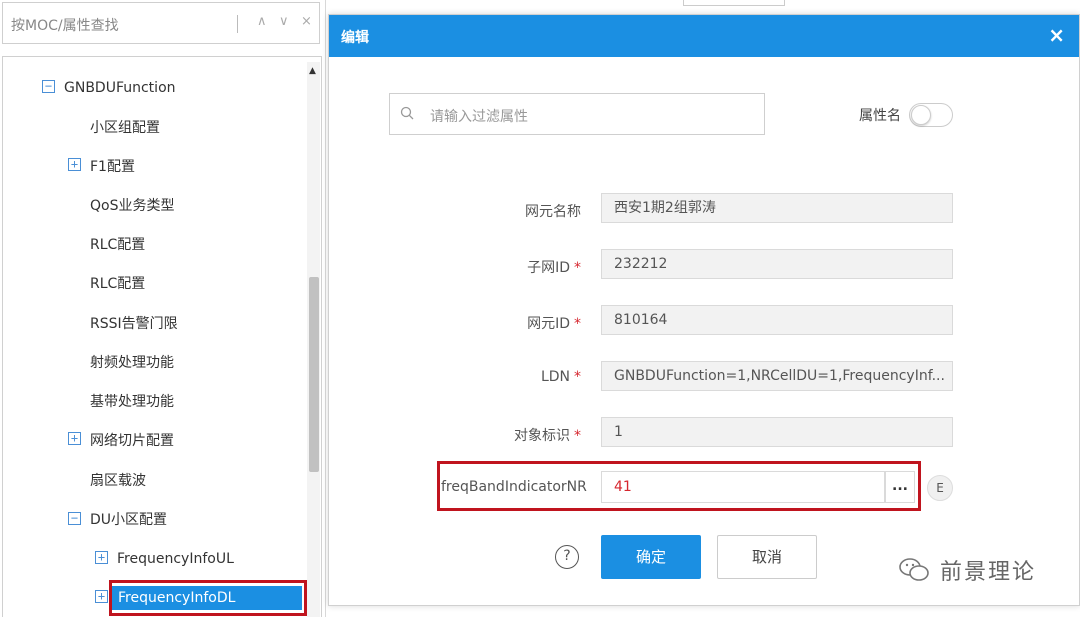 This screenshot has width=1080, height=617. I want to click on ne-id-field: 810164, so click(777, 320).